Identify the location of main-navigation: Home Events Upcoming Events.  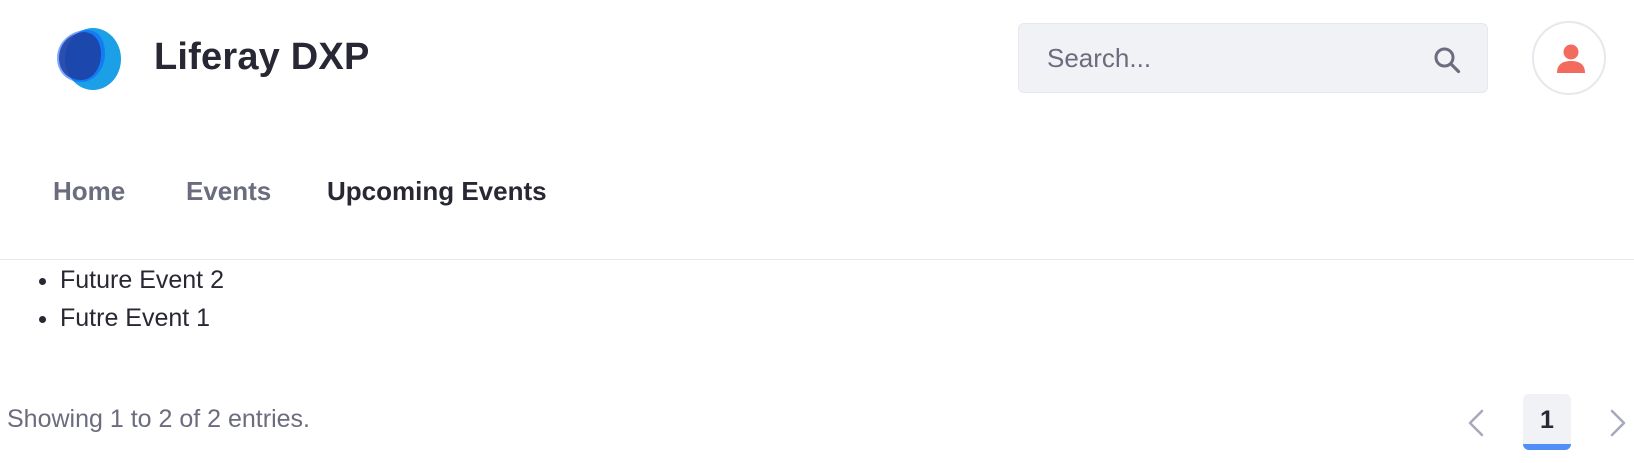
(817, 190).